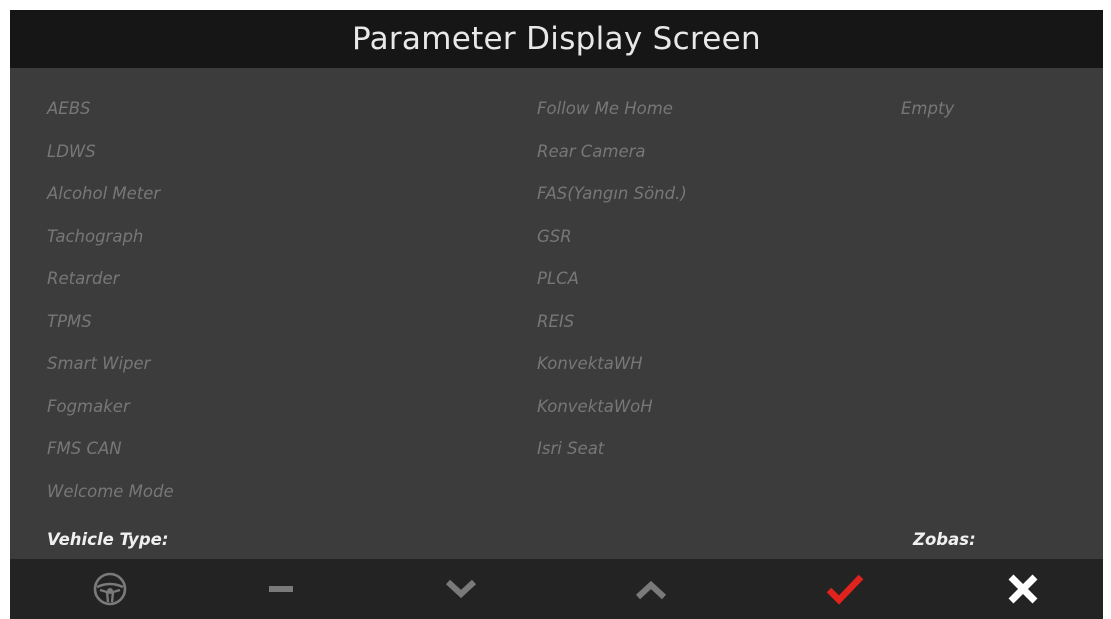  I want to click on parameter-item-plca: PLCA, so click(612, 289).